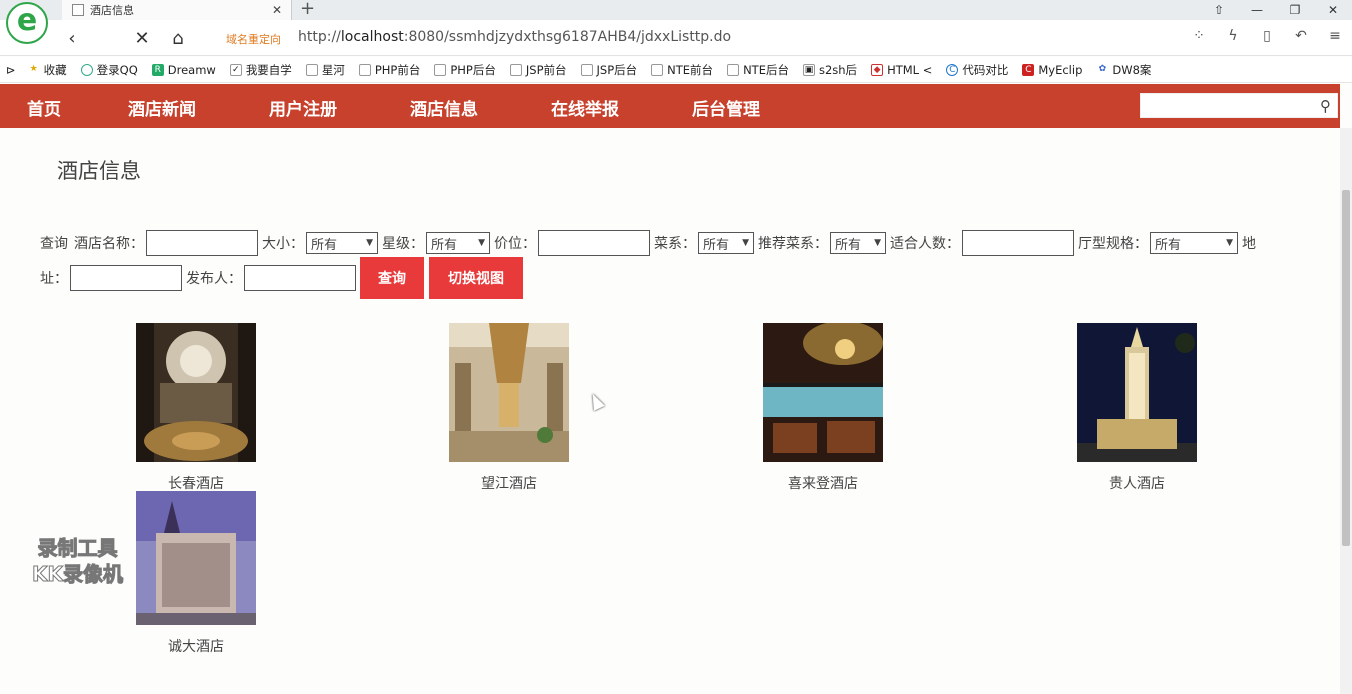  I want to click on undo-icon: ↶, so click(1301, 36).